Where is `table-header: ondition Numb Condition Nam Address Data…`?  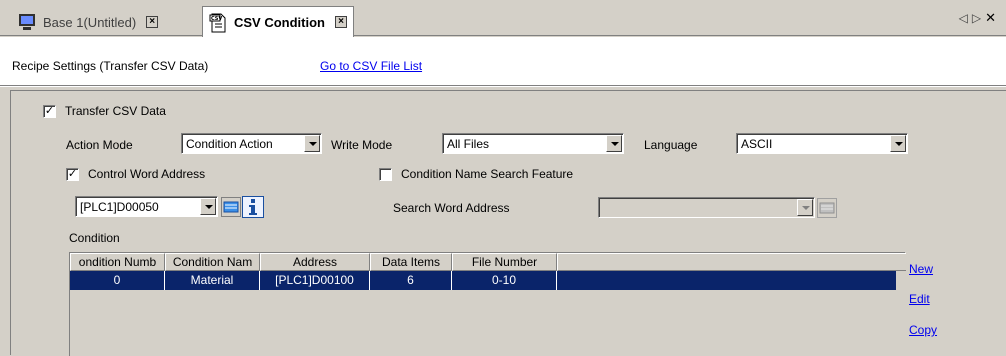
table-header: ondition Numb Condition Nam Address Data… is located at coordinates (488, 262).